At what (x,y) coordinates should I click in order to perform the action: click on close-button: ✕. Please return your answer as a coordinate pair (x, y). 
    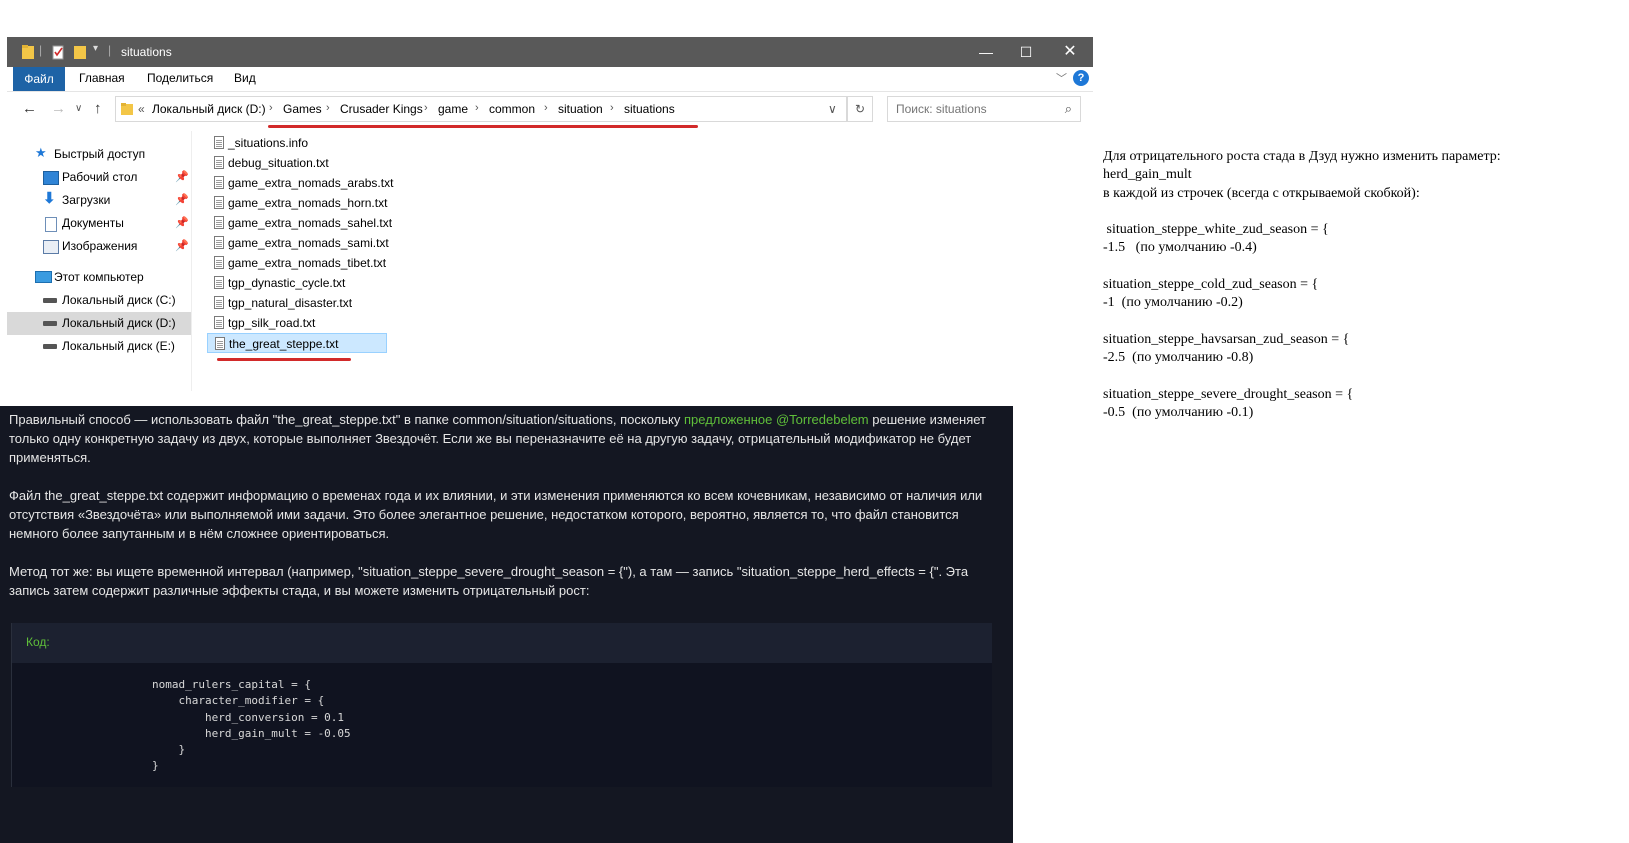
    Looking at the image, I should click on (1070, 52).